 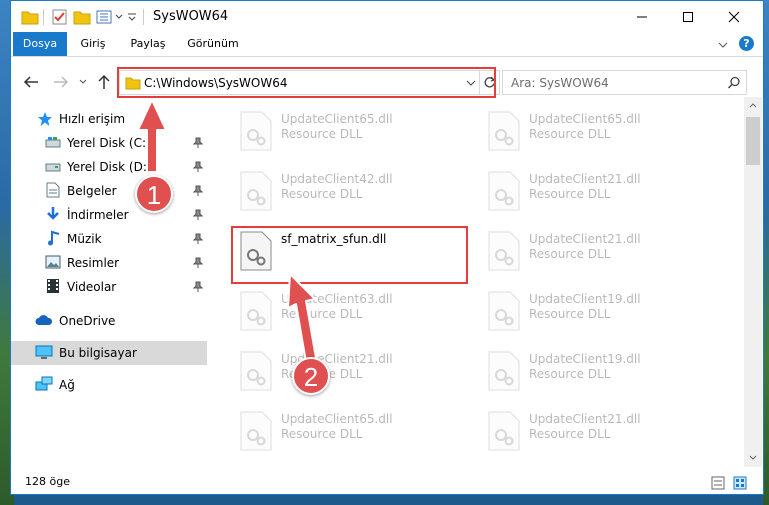 I want to click on step-1-badge: 1, so click(x=154, y=194).